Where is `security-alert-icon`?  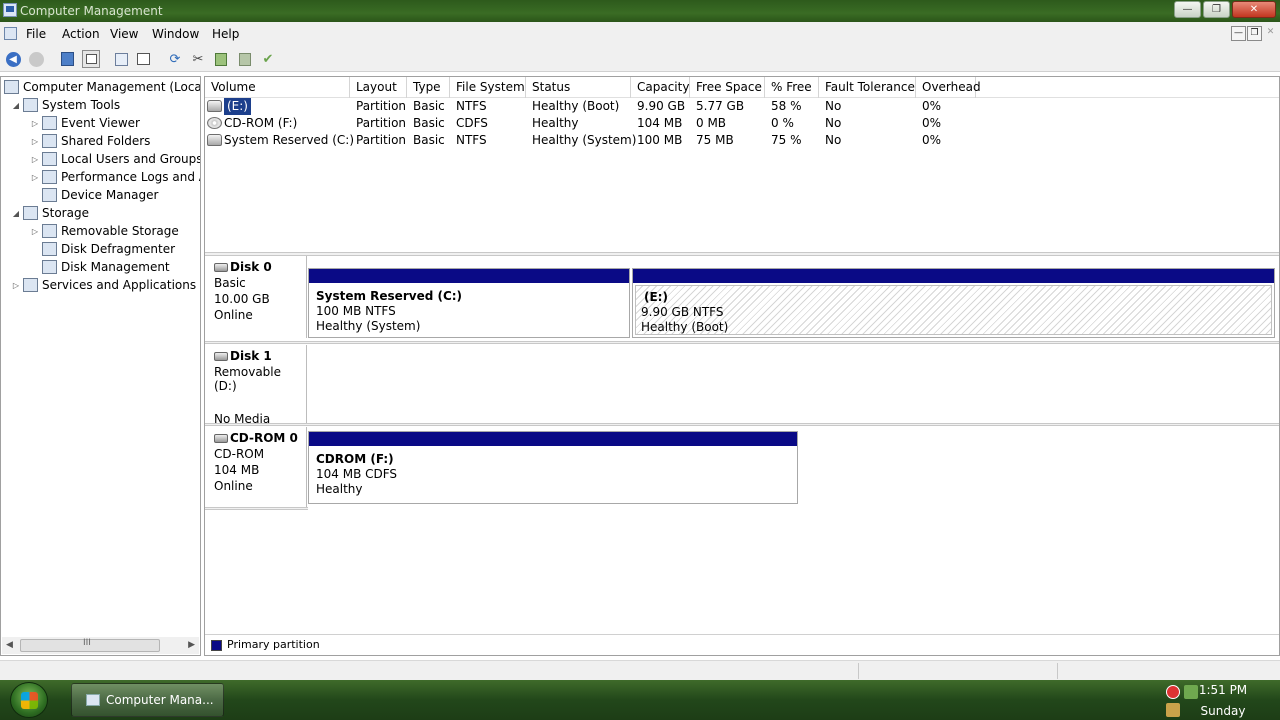 security-alert-icon is located at coordinates (1173, 692).